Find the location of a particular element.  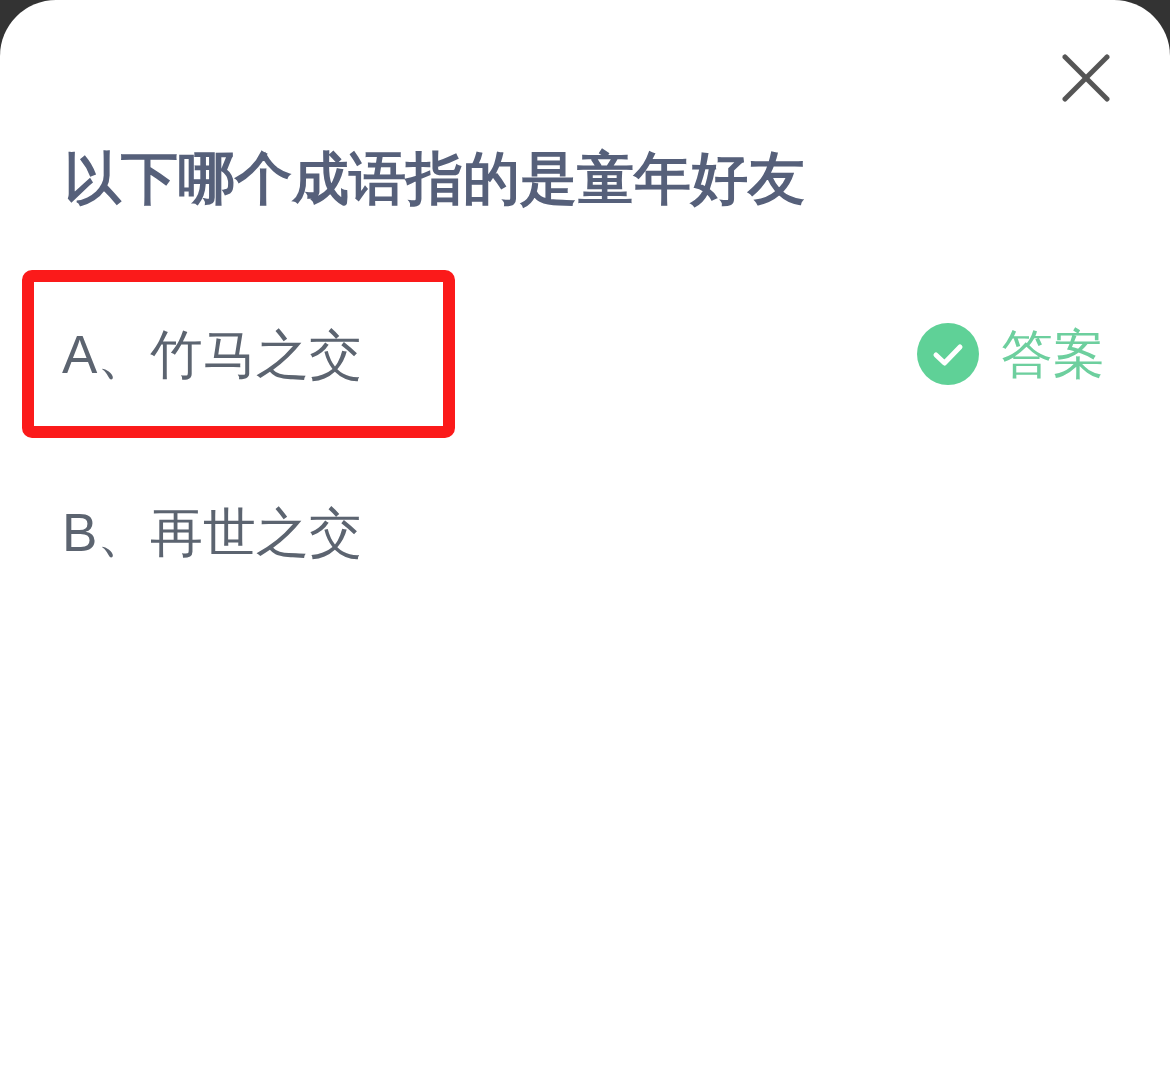

close-button is located at coordinates (1086, 78).